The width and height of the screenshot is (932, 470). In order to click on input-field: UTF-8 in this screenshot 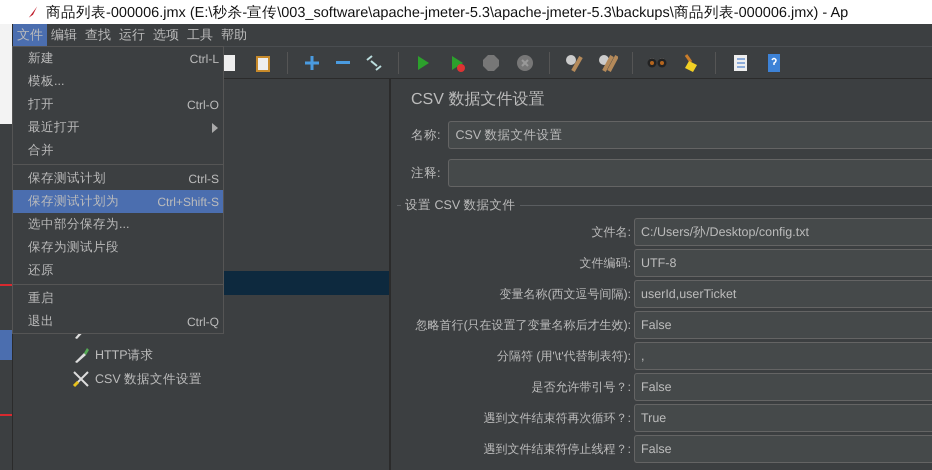, I will do `click(783, 263)`.